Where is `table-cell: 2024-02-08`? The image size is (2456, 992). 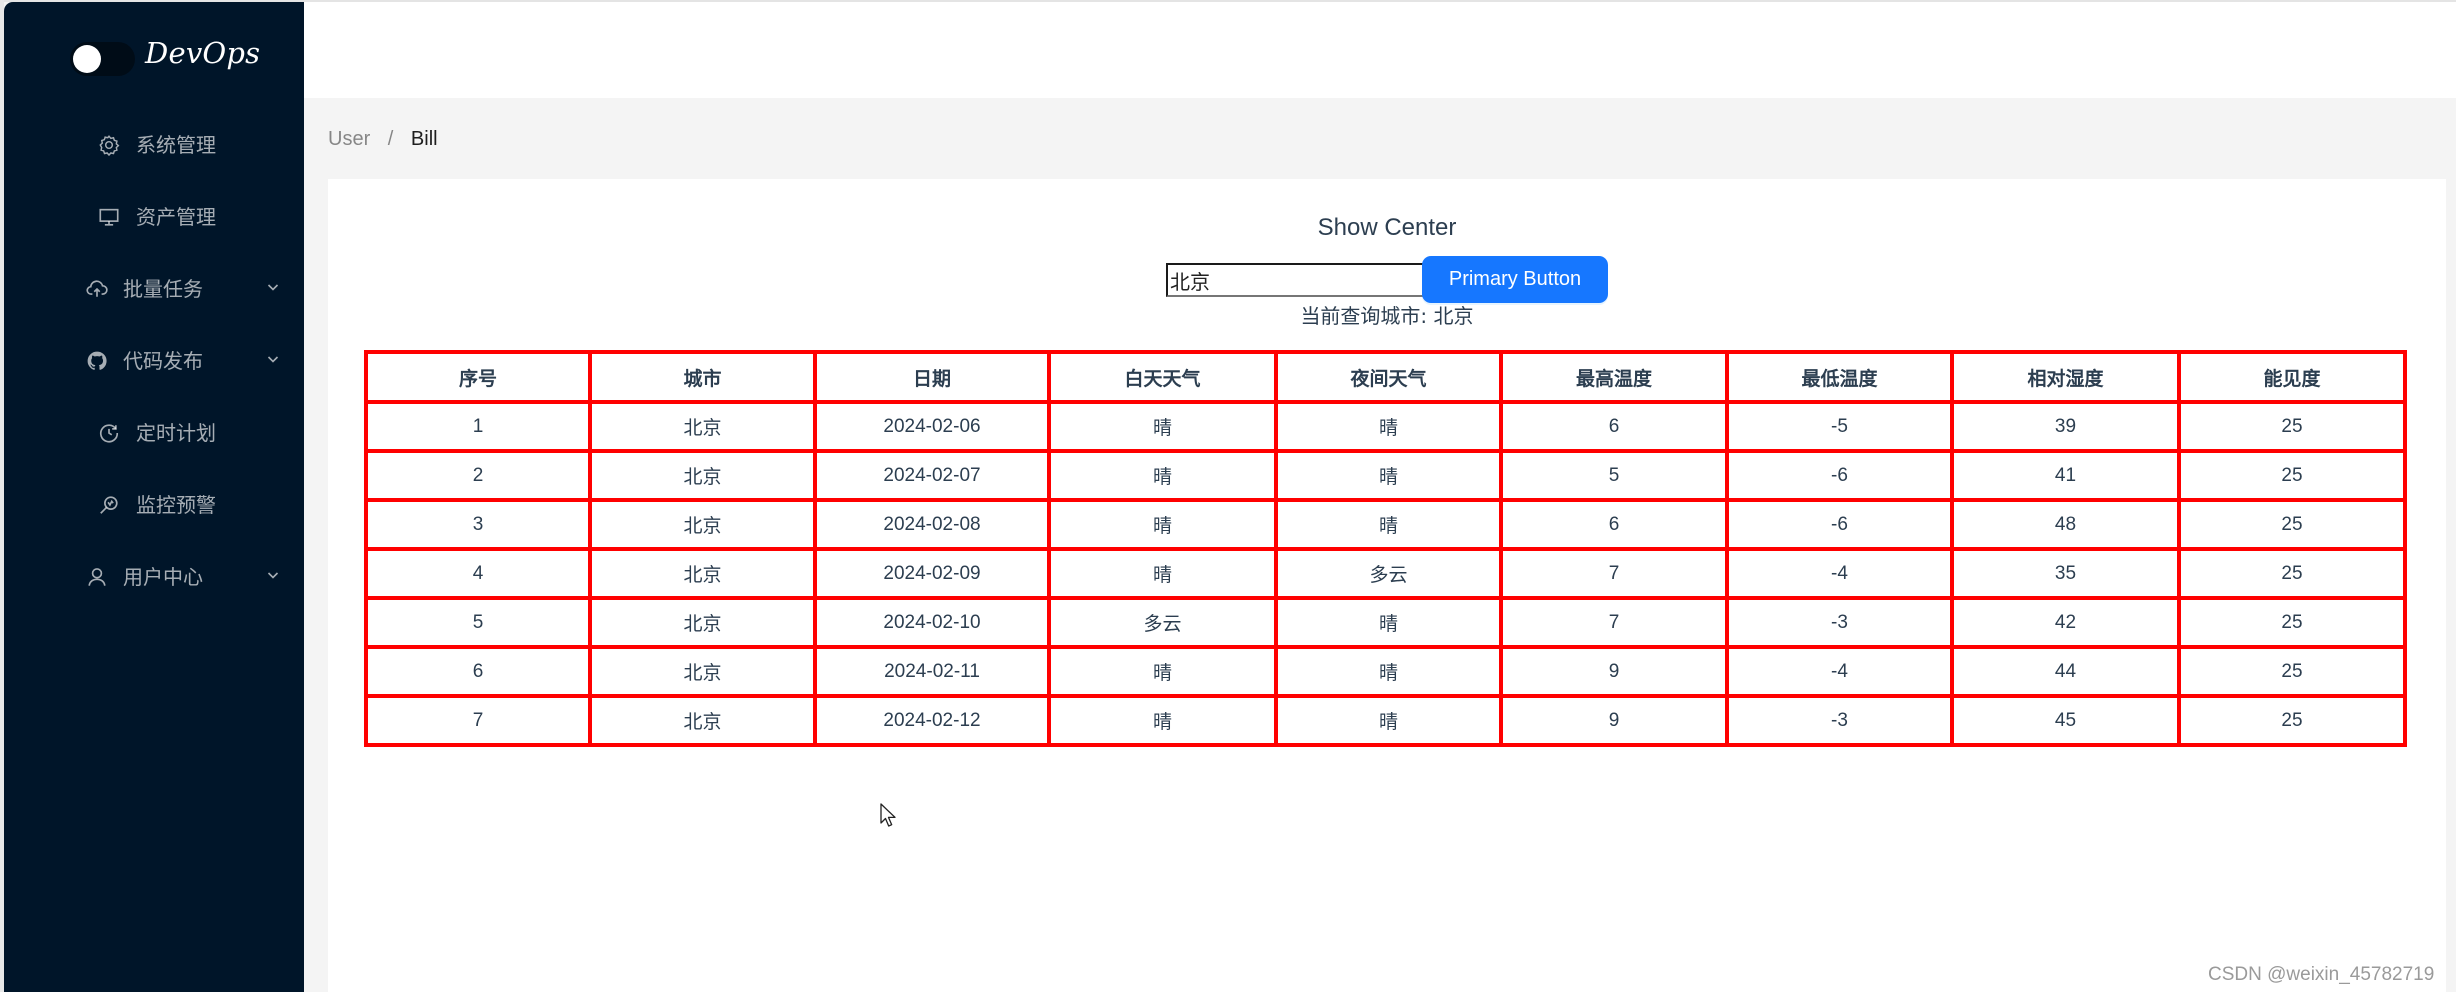 table-cell: 2024-02-08 is located at coordinates (932, 524).